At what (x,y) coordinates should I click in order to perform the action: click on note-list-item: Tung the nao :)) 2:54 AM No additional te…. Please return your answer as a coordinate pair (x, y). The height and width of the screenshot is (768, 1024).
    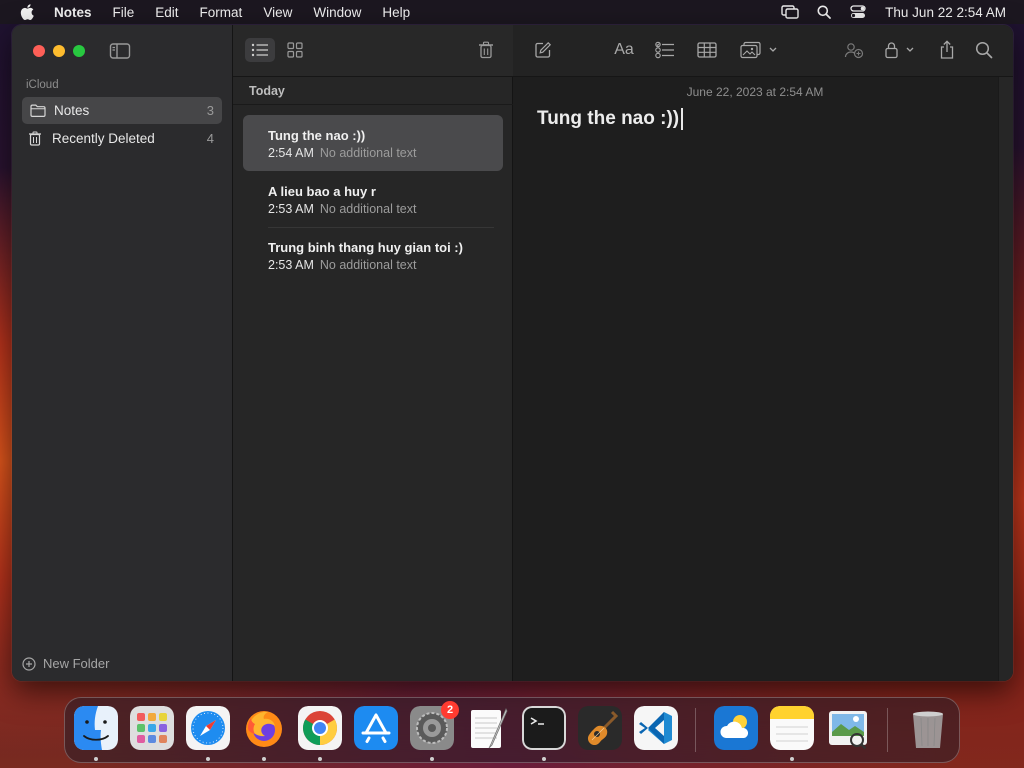
    Looking at the image, I should click on (373, 143).